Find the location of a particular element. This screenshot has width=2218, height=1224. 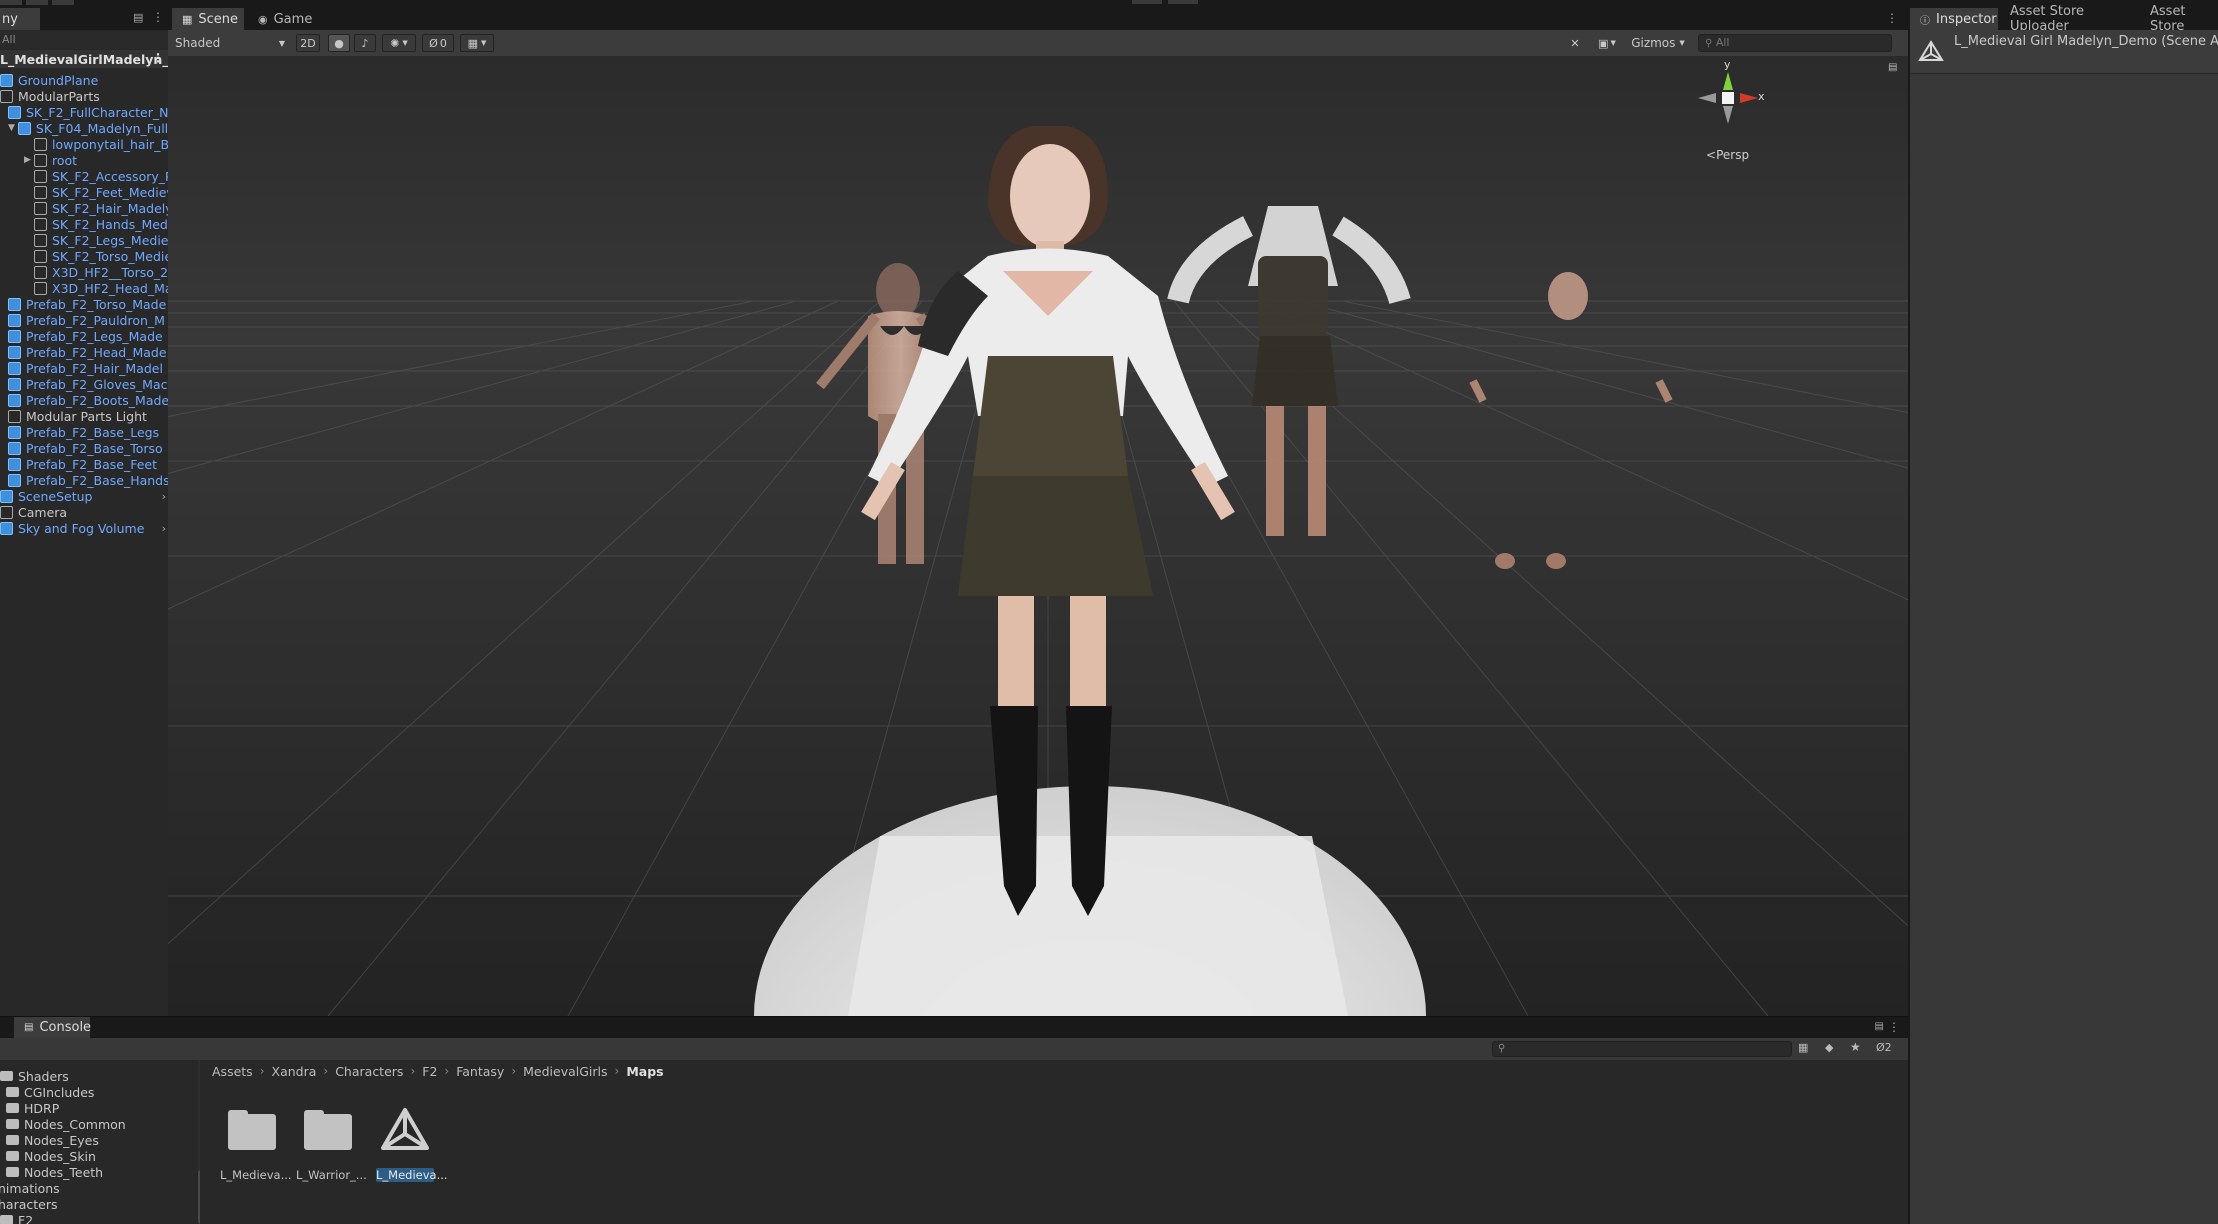

project-folder-item: HDRP is located at coordinates (32, 1108).